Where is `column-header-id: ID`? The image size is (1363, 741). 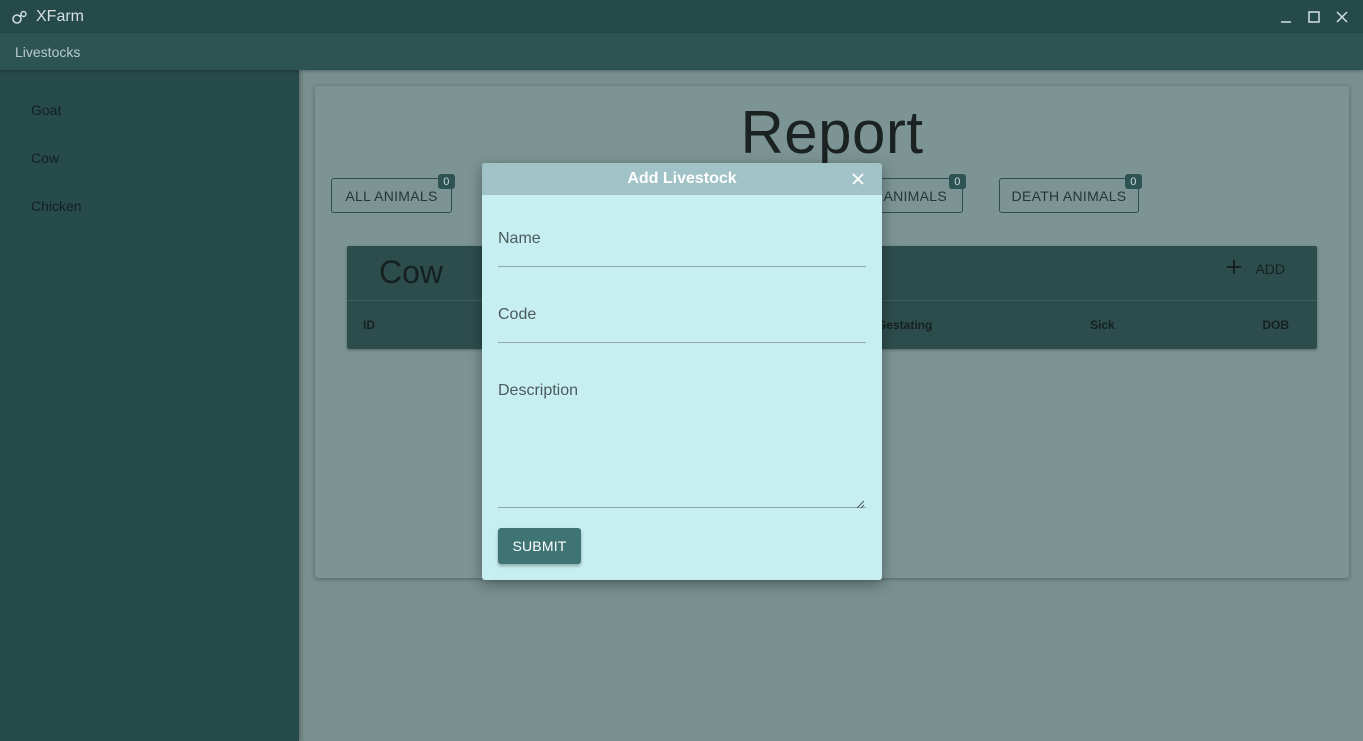 column-header-id: ID is located at coordinates (369, 325).